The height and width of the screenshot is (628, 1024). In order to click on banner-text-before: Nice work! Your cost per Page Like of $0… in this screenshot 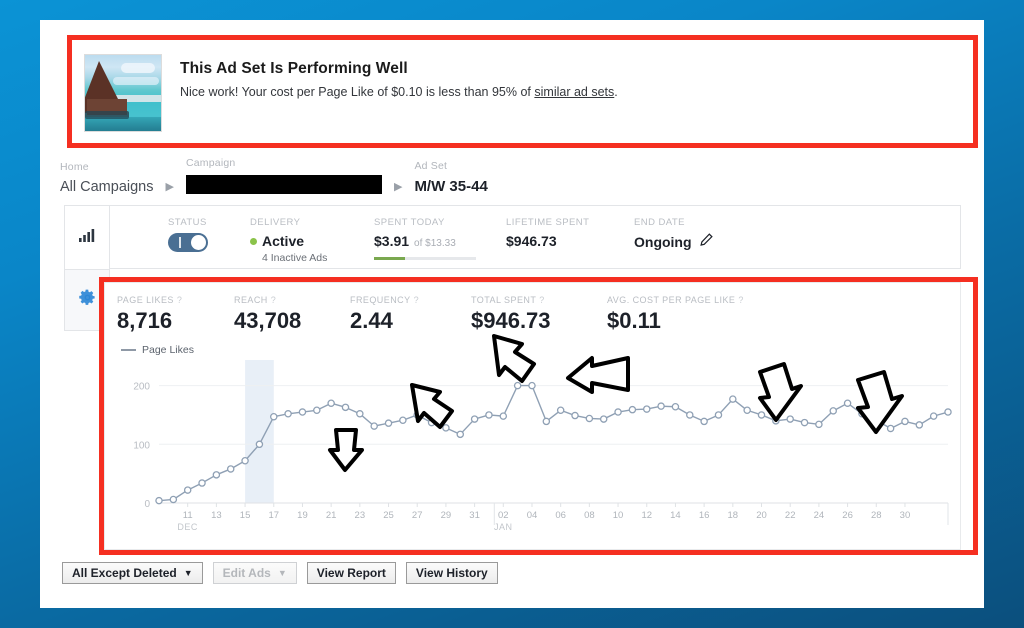, I will do `click(357, 92)`.